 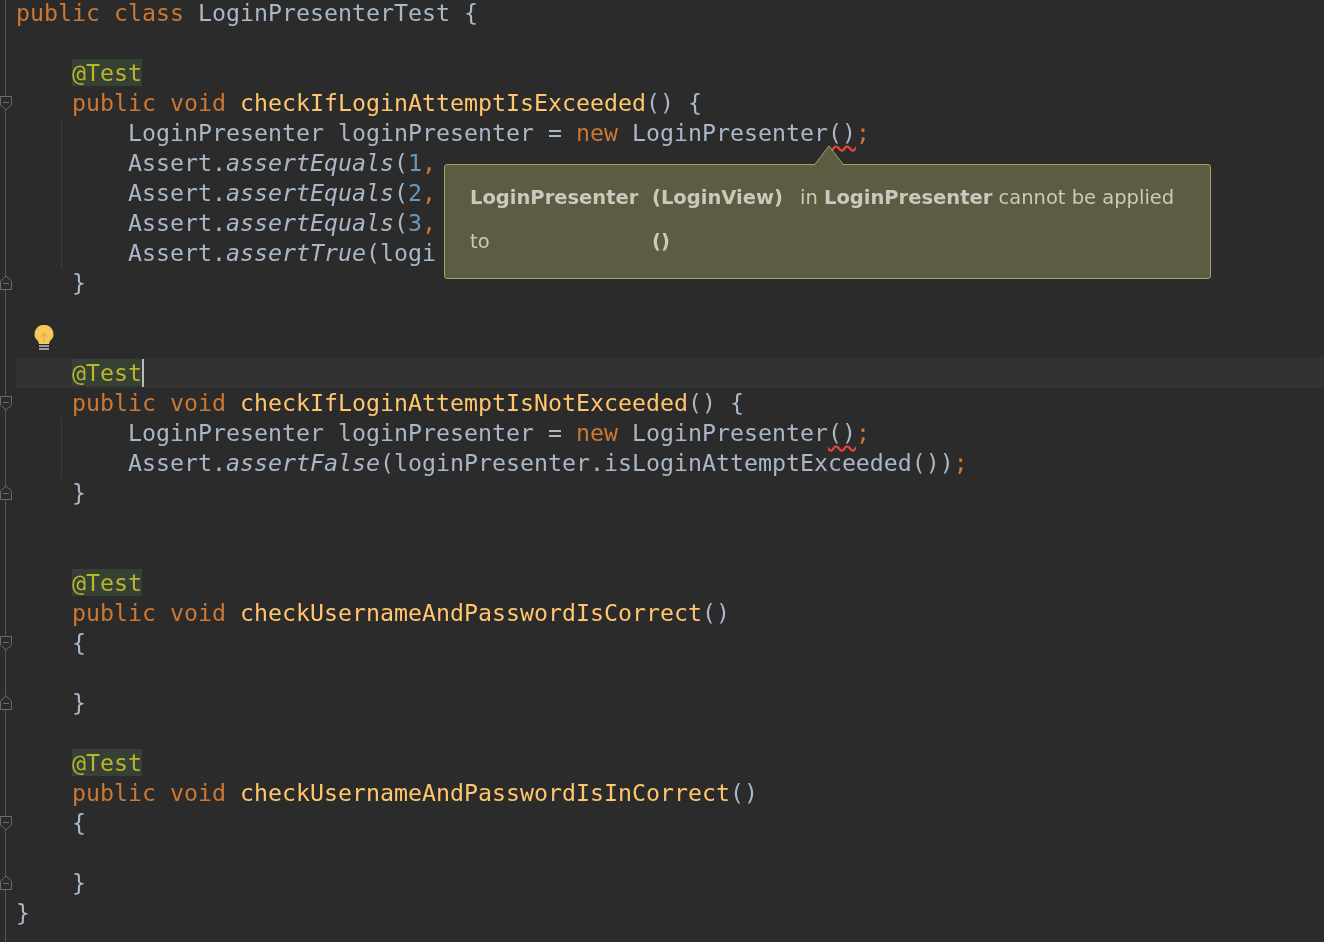 What do you see at coordinates (247, 14) in the screenshot?
I see `code-line: public class LoginPresenterTest {` at bounding box center [247, 14].